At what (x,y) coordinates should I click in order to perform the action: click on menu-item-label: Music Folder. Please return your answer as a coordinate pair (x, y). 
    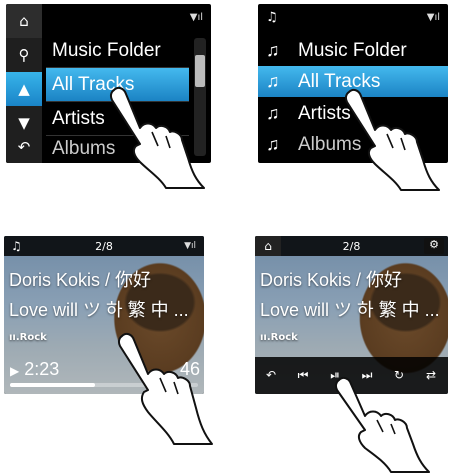
    Looking at the image, I should click on (352, 50).